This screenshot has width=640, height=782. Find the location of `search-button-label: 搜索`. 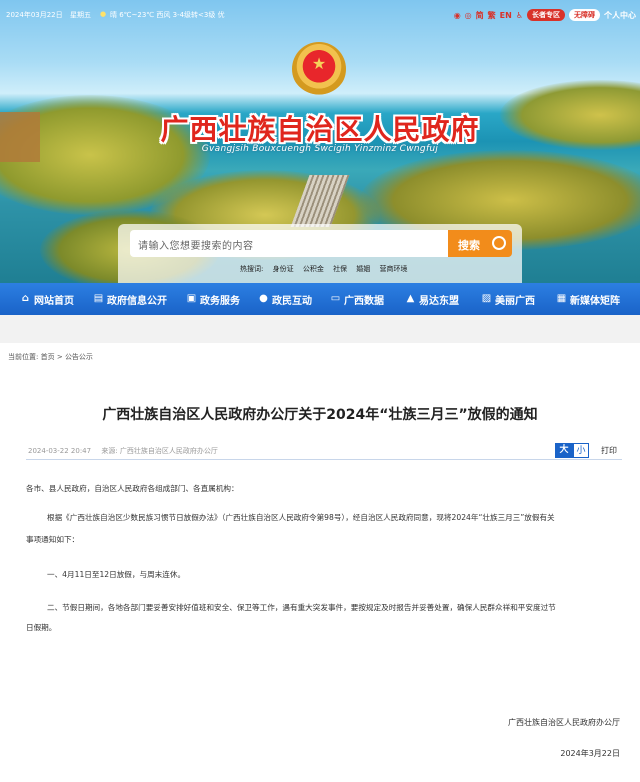

search-button-label: 搜索 is located at coordinates (469, 245).